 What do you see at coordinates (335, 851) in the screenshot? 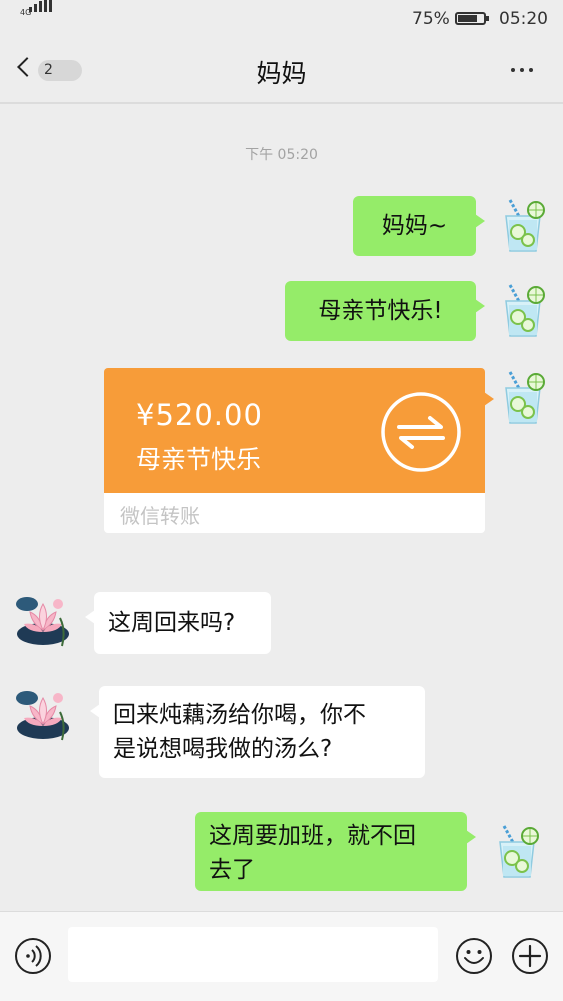
I see `message-bubble-sent: 这周要加班，就不回 去了` at bounding box center [335, 851].